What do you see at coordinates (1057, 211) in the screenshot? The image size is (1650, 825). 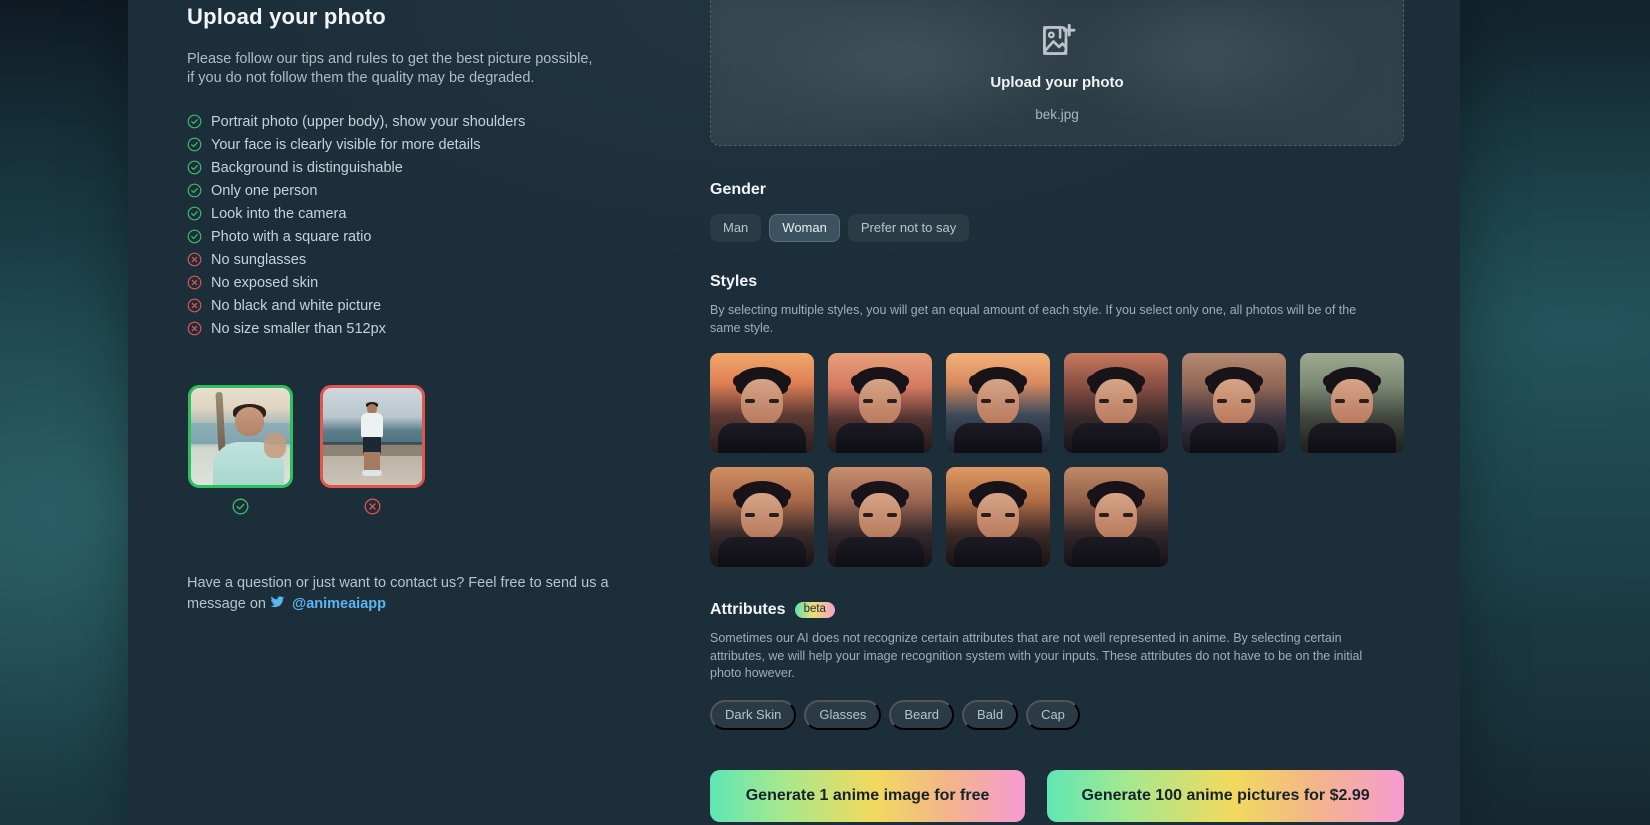 I see `gender-section: Gender Man Woman Prefer not to say` at bounding box center [1057, 211].